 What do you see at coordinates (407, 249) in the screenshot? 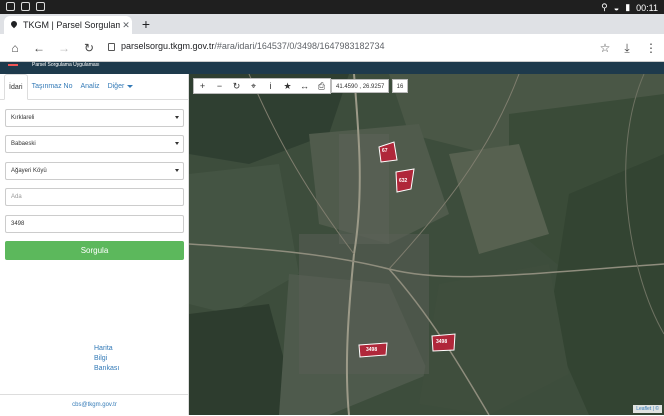
I see `parcel-overlay` at bounding box center [407, 249].